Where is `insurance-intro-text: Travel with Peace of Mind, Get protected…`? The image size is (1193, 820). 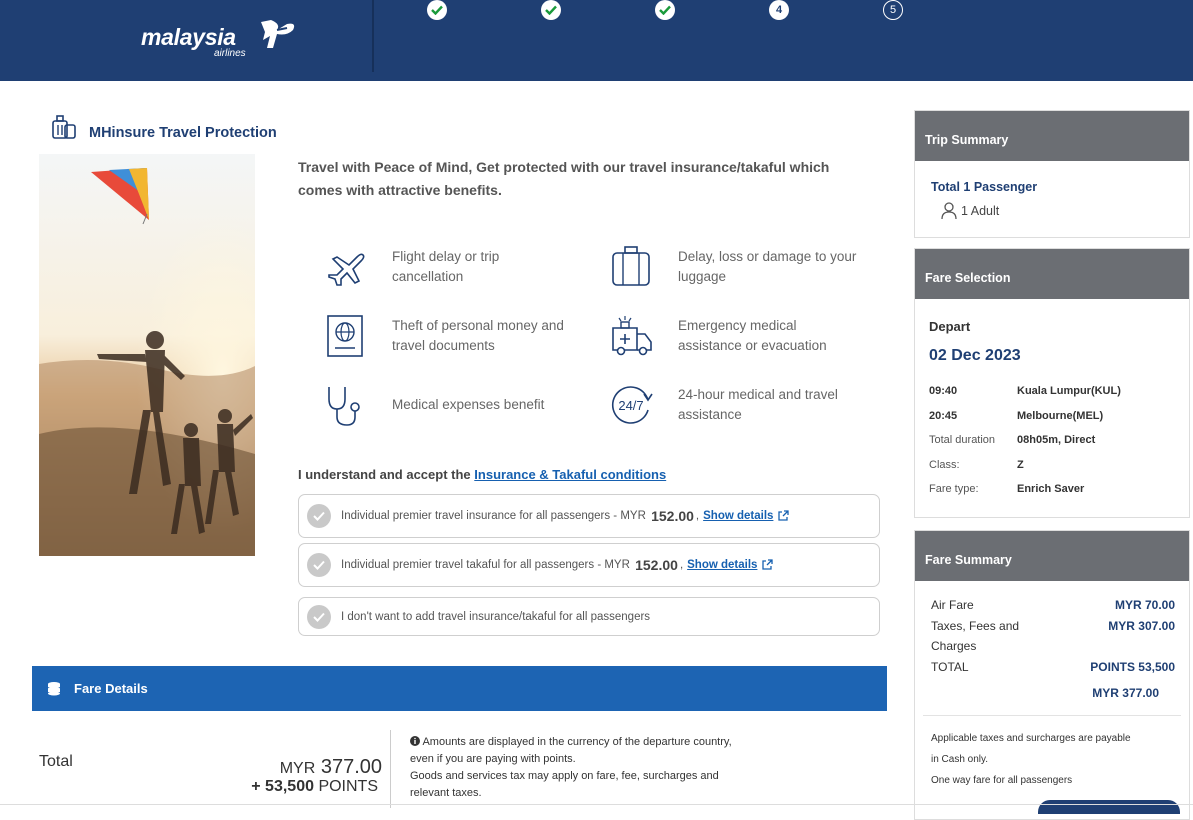 insurance-intro-text: Travel with Peace of Mind, Get protected… is located at coordinates (564, 178).